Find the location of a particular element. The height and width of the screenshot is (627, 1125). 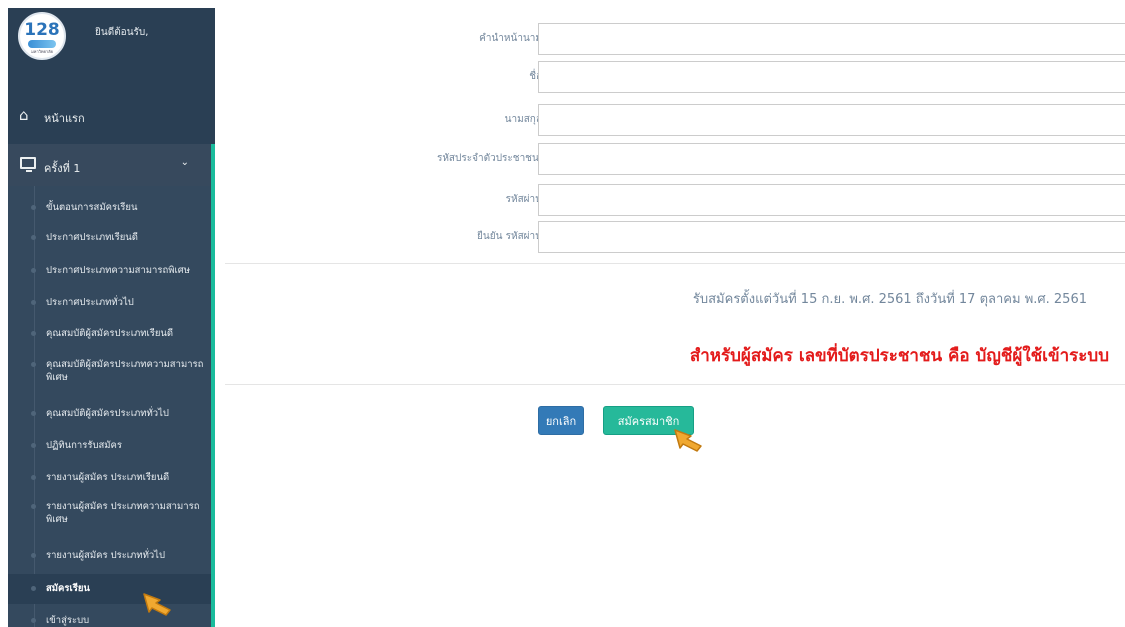

sidebar-item-report-general: รายงานผู้สมัคร ประเภททั่วไป is located at coordinates (119, 555).